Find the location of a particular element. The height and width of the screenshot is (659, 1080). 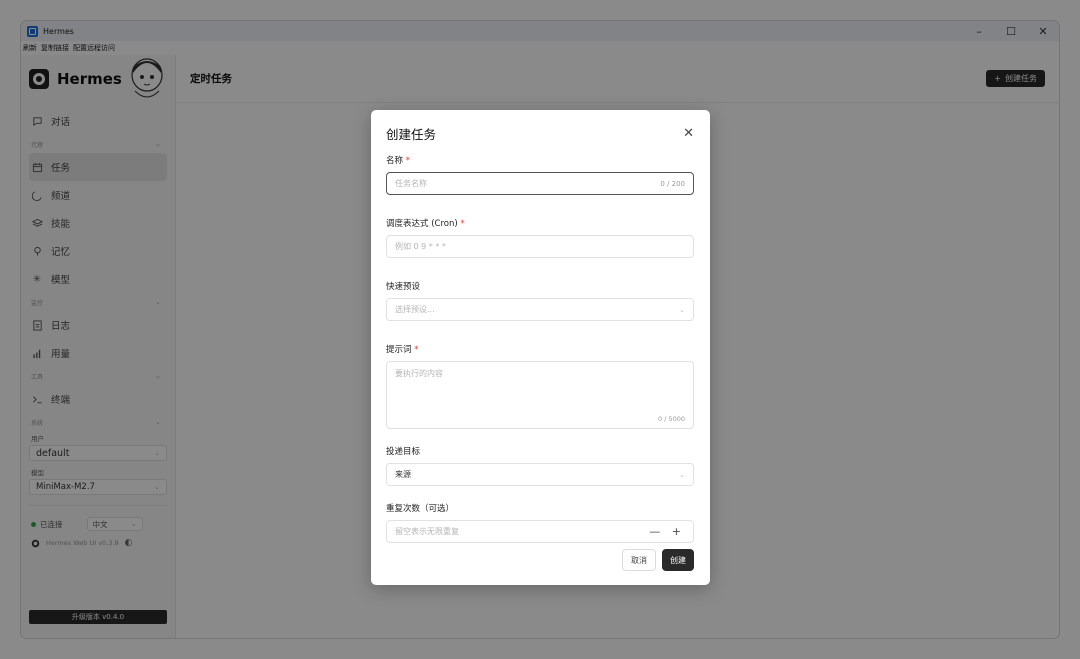

prompt-textarea: 要执行的内容 0 / 5000 is located at coordinates (540, 395).